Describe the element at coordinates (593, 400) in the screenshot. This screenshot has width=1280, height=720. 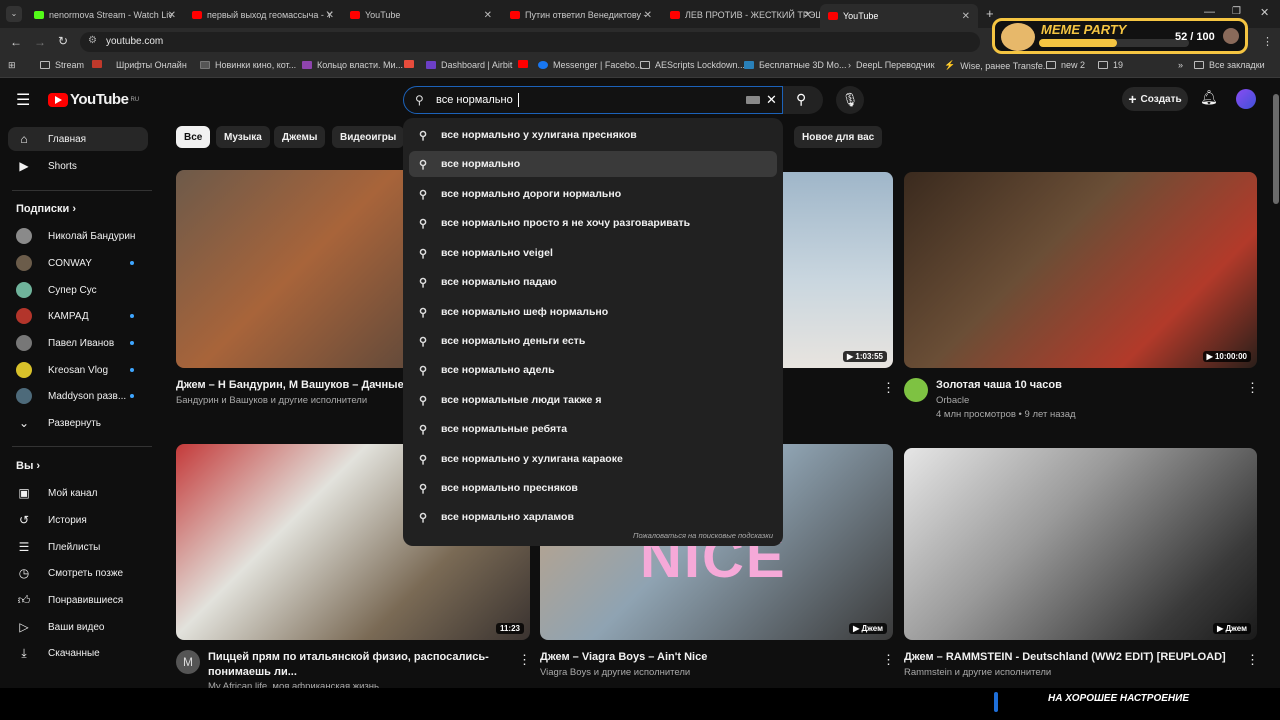
I see `suggestion-item: ⚲ все нормальные люди также я` at that location.